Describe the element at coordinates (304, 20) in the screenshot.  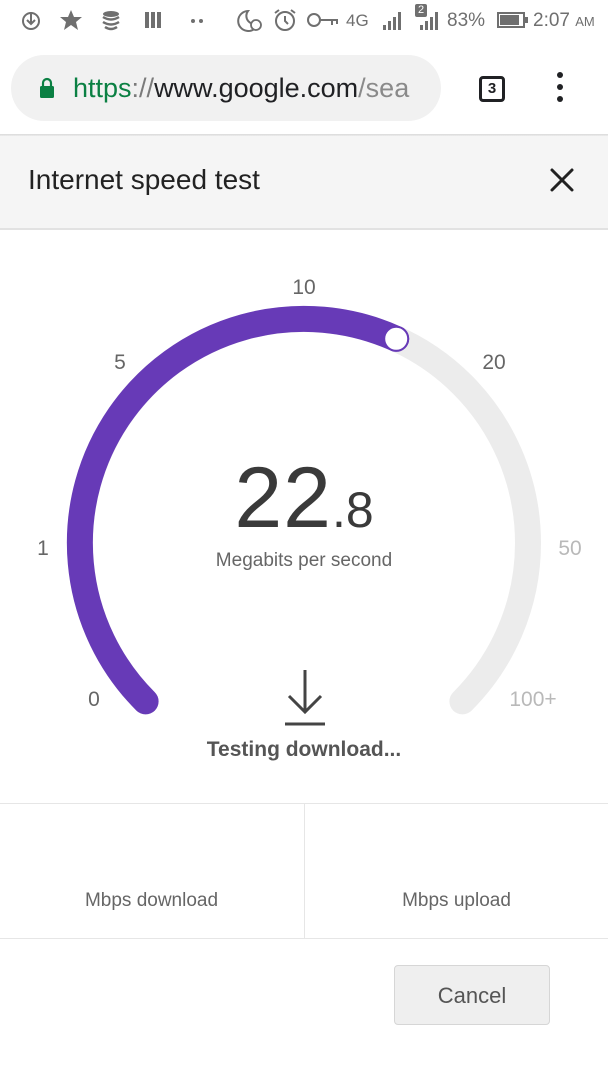
I see `status-bar: 4G 2 83% 2:07 AM` at that location.